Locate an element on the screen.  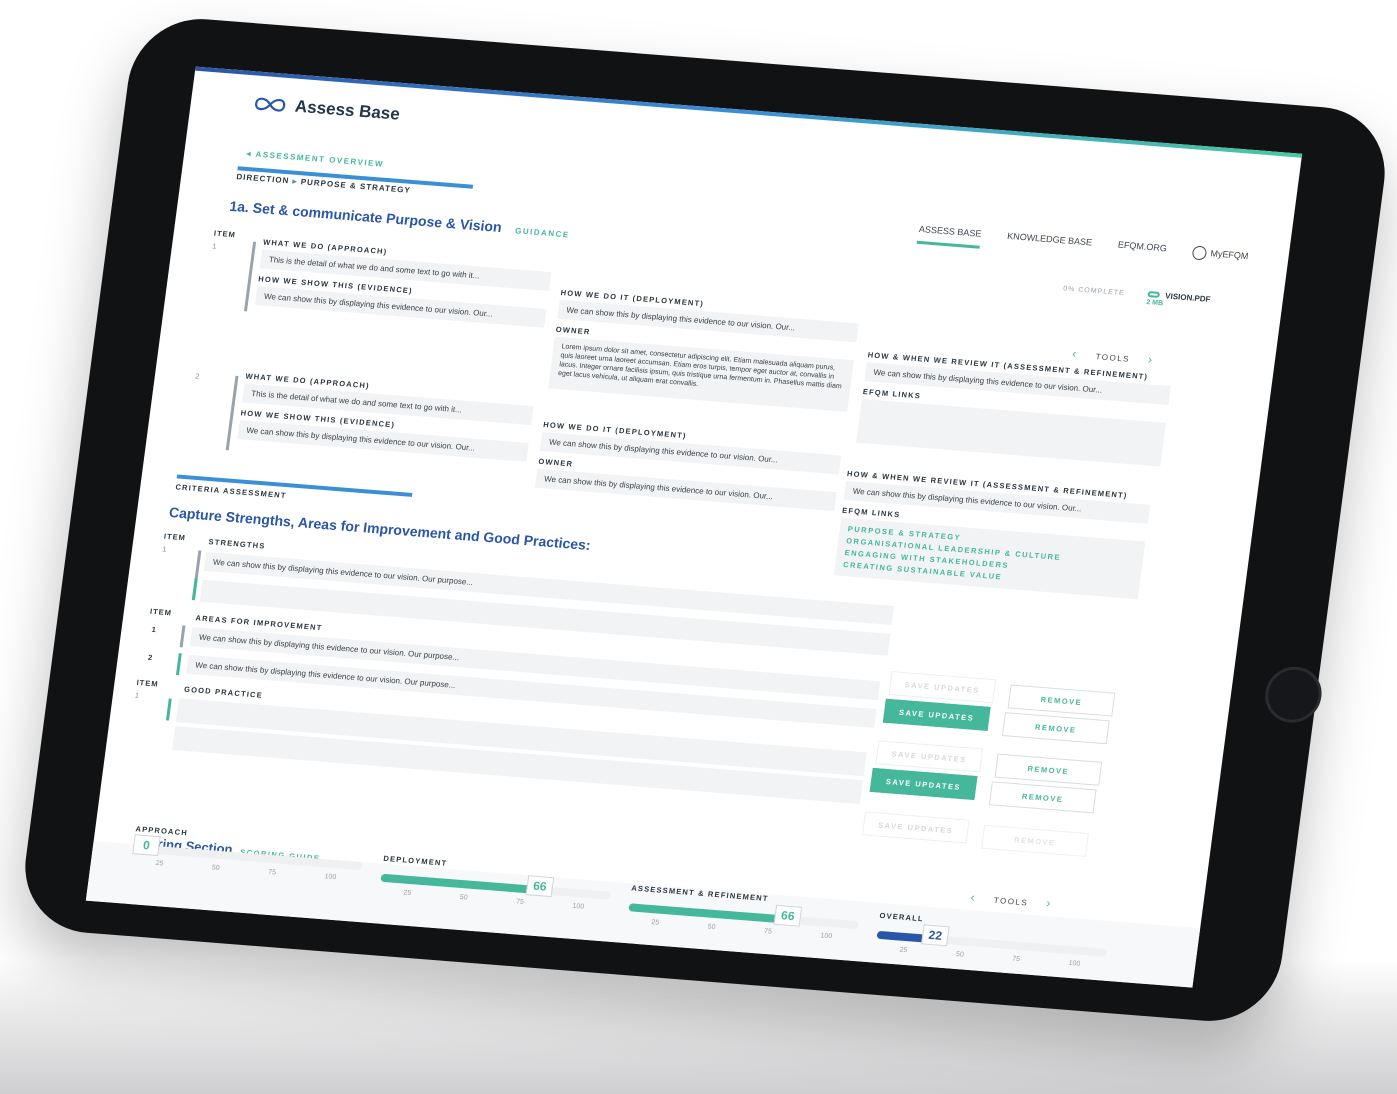
tools-nav-top: ‹ TOOLS › is located at coordinates (1113, 356).